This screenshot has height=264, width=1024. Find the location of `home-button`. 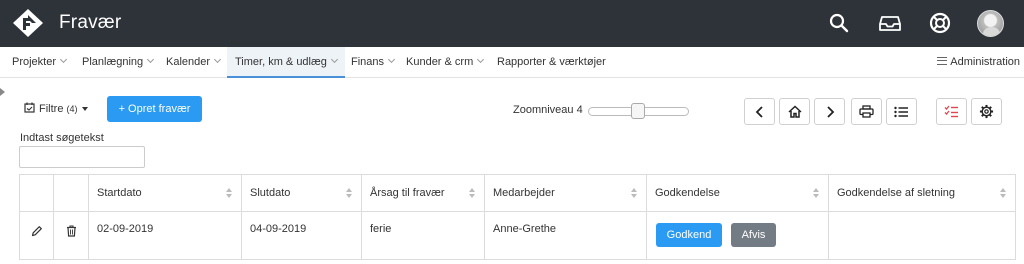

home-button is located at coordinates (794, 111).